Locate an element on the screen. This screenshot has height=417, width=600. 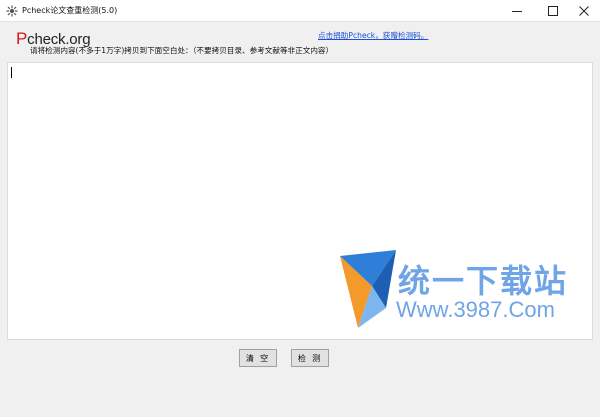
logo-initial: P is located at coordinates (22, 38).